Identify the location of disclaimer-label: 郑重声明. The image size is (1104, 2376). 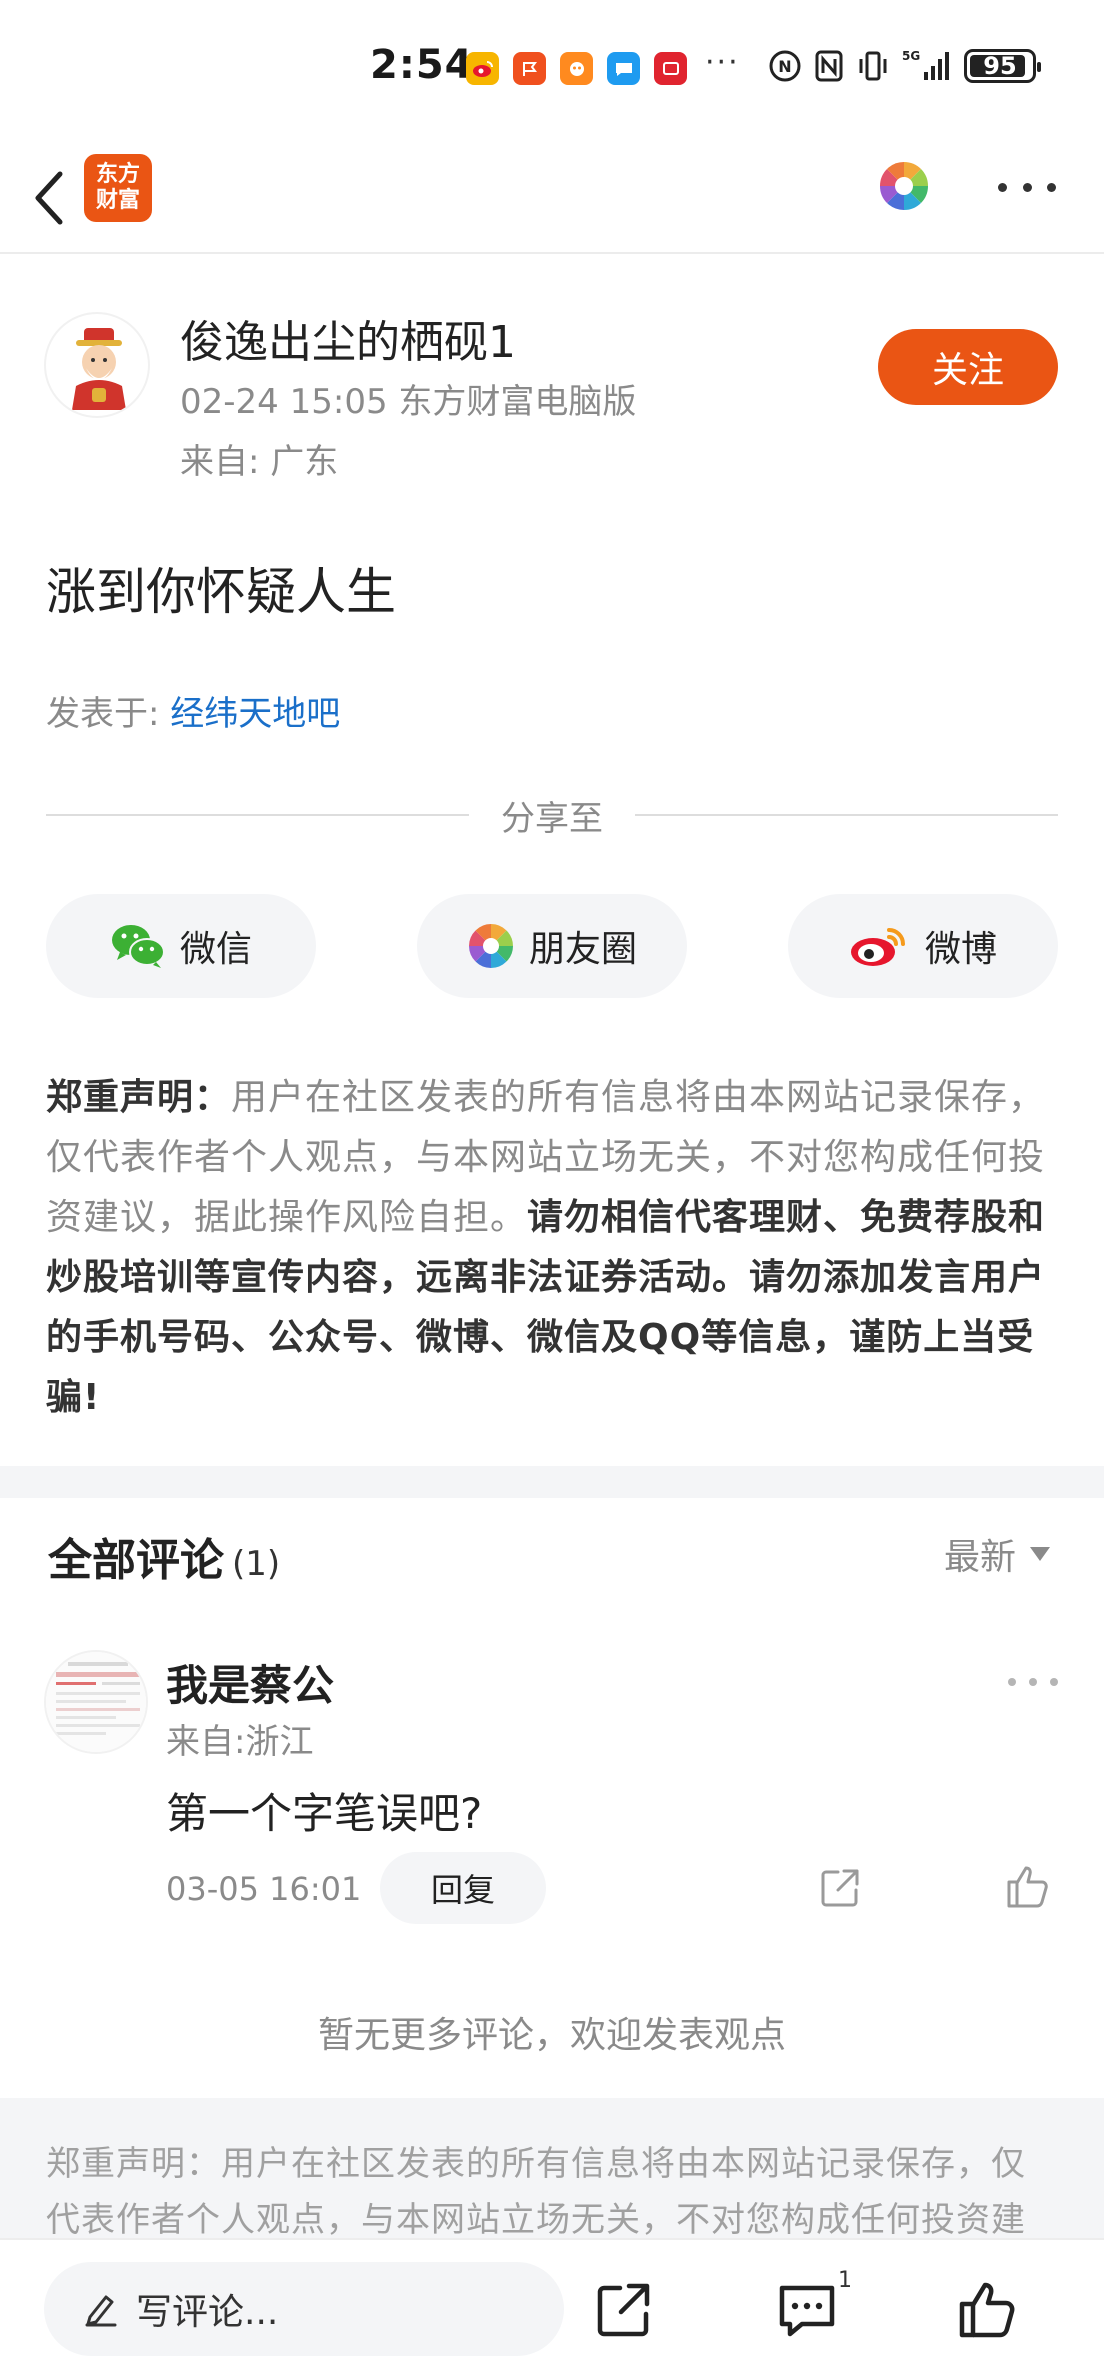
(120, 1097).